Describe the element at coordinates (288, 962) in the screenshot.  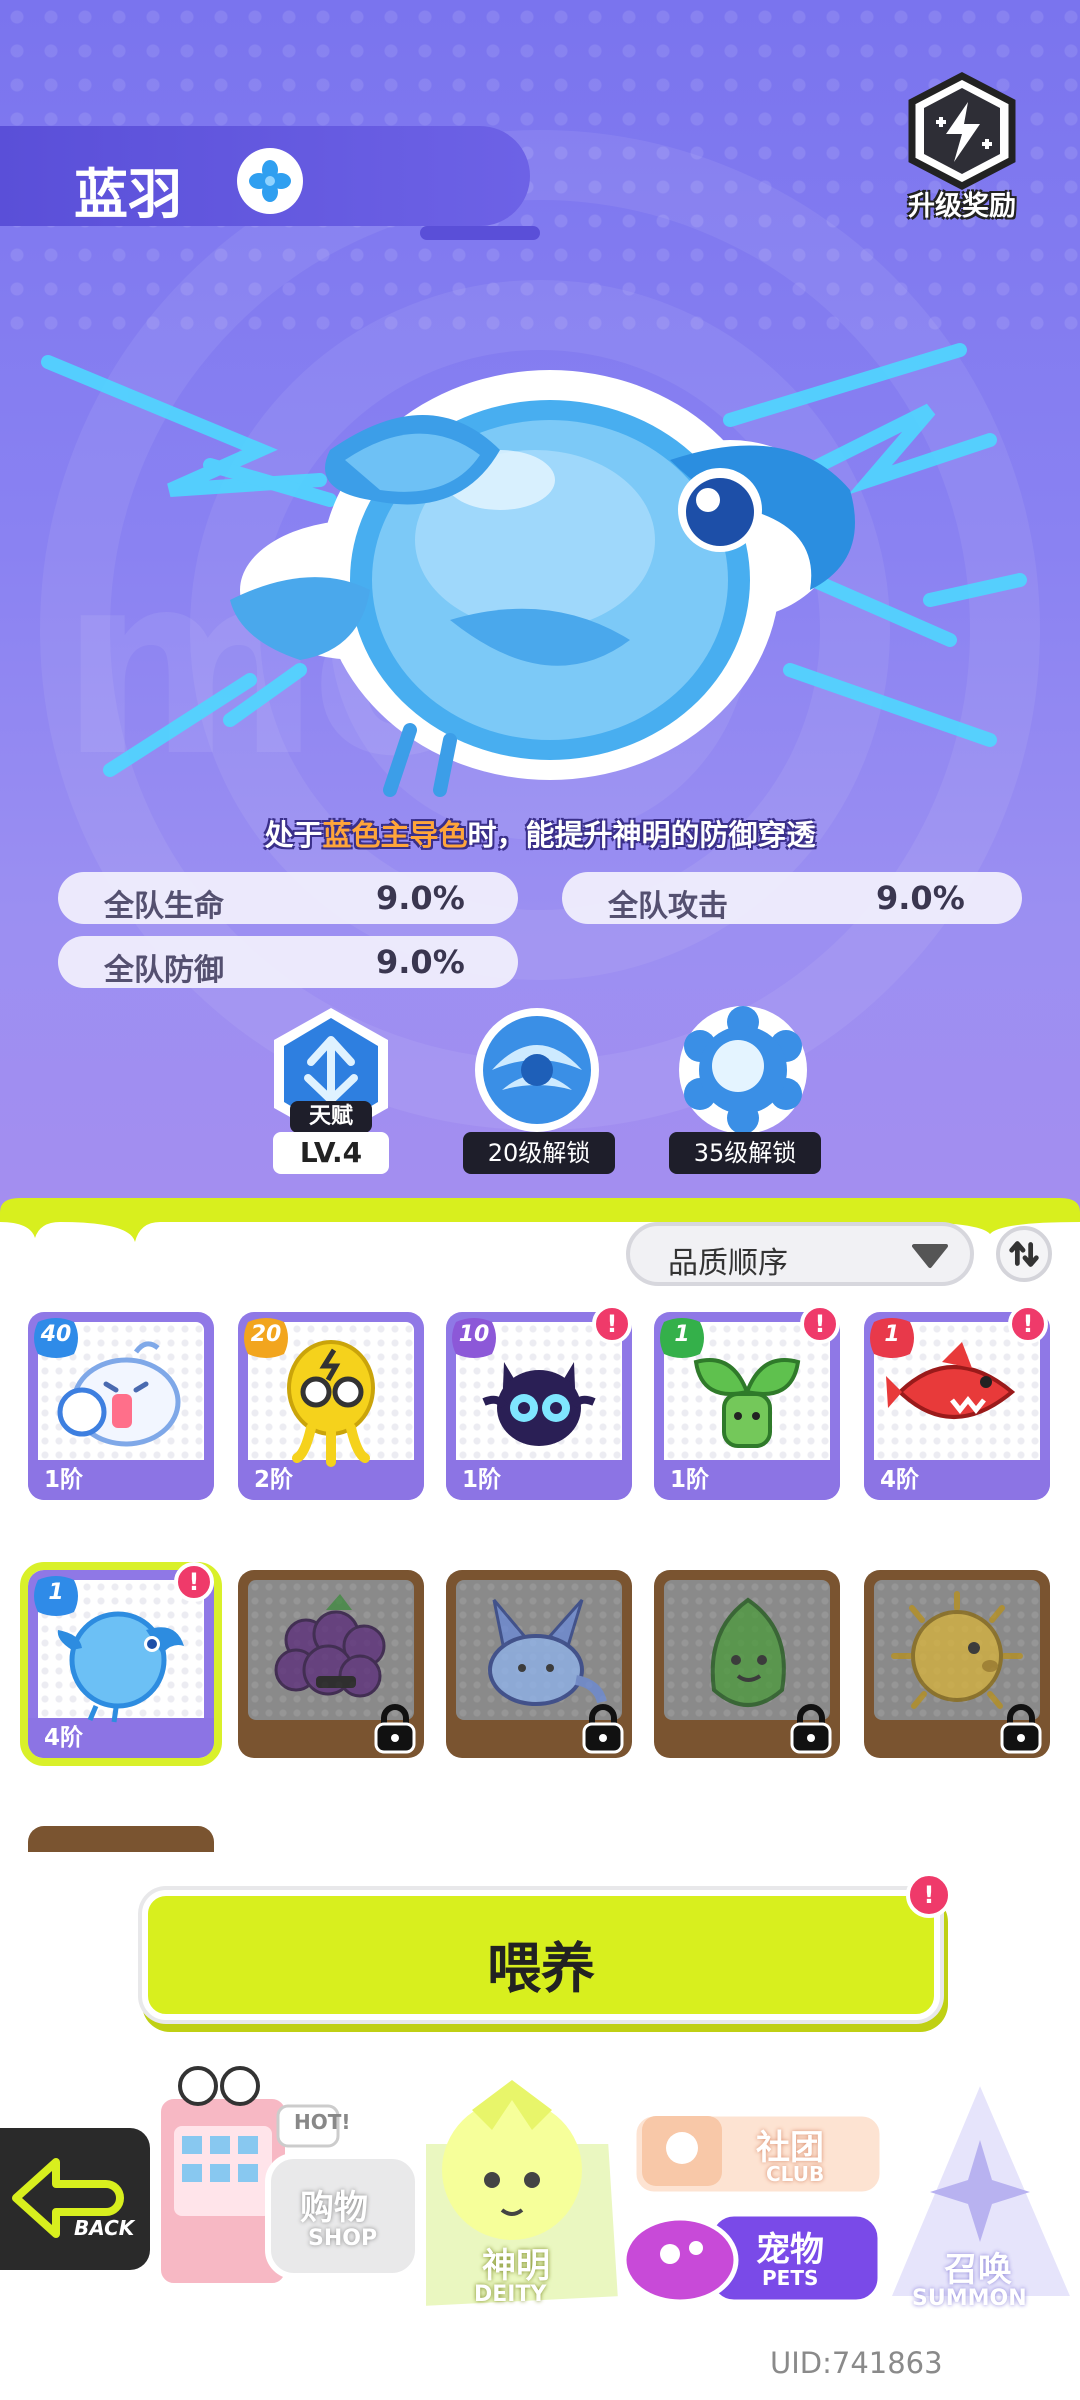
I see `stat-team-defense: 全队防御 9.0%` at that location.